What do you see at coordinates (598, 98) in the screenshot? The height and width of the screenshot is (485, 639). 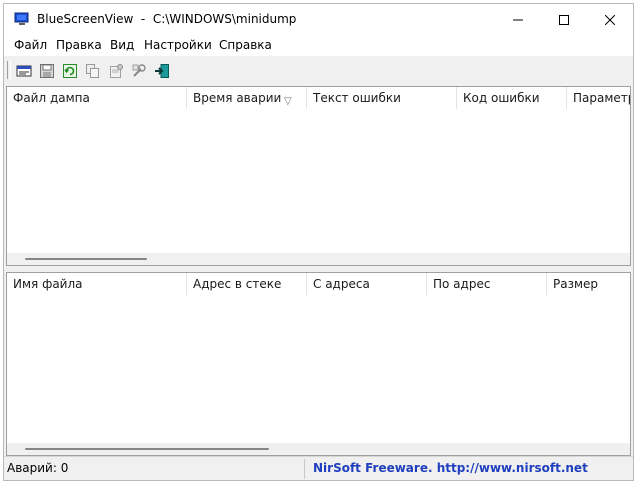 I see `column-parameter: Параметр` at bounding box center [598, 98].